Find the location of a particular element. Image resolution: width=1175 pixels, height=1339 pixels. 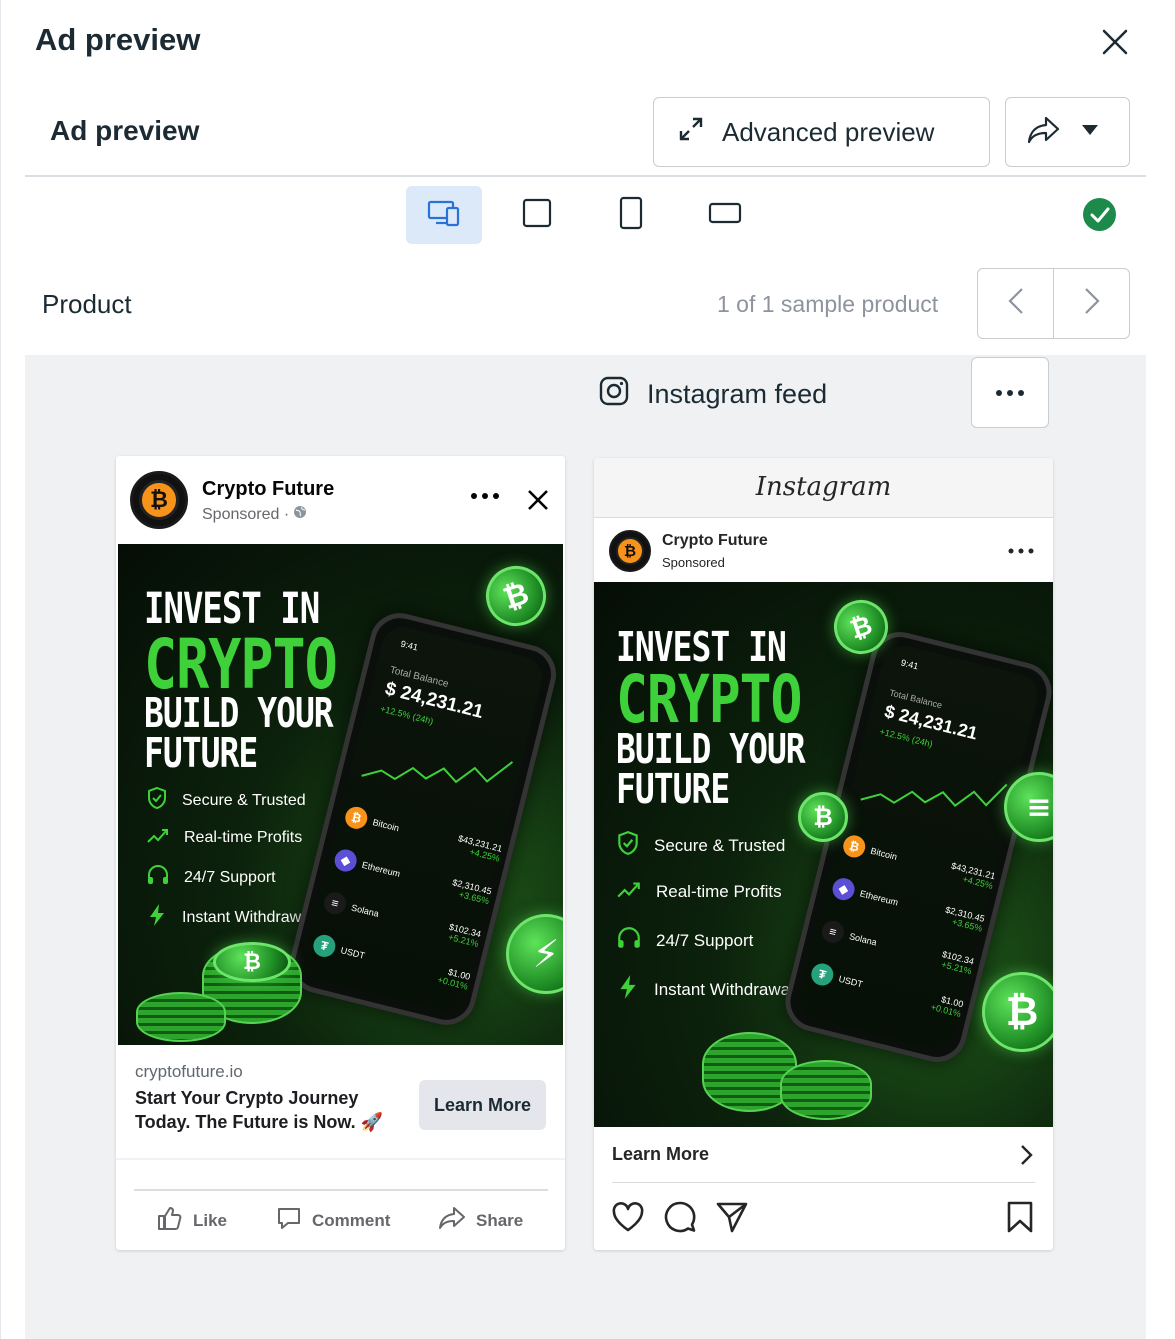

heart-icon is located at coordinates (628, 1217).